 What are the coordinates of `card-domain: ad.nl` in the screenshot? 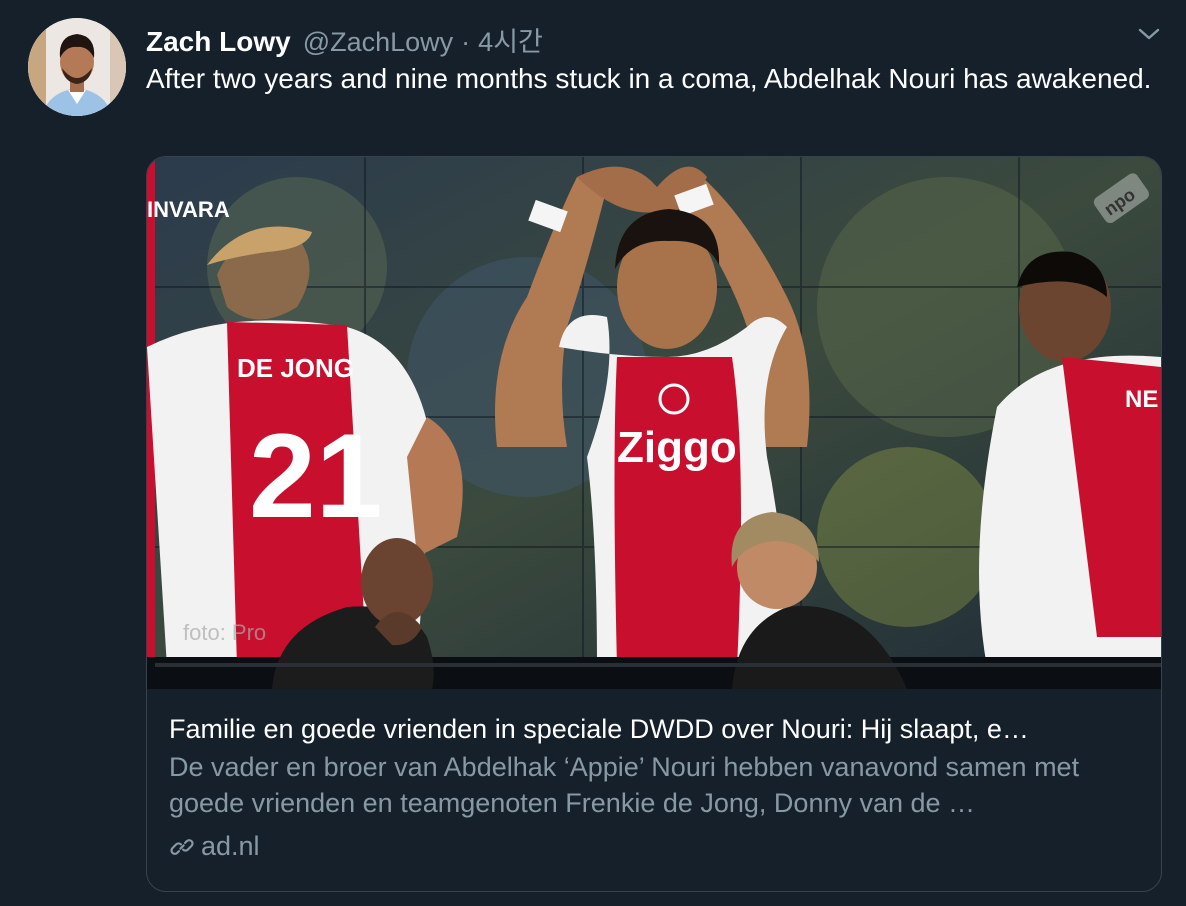 It's located at (230, 846).